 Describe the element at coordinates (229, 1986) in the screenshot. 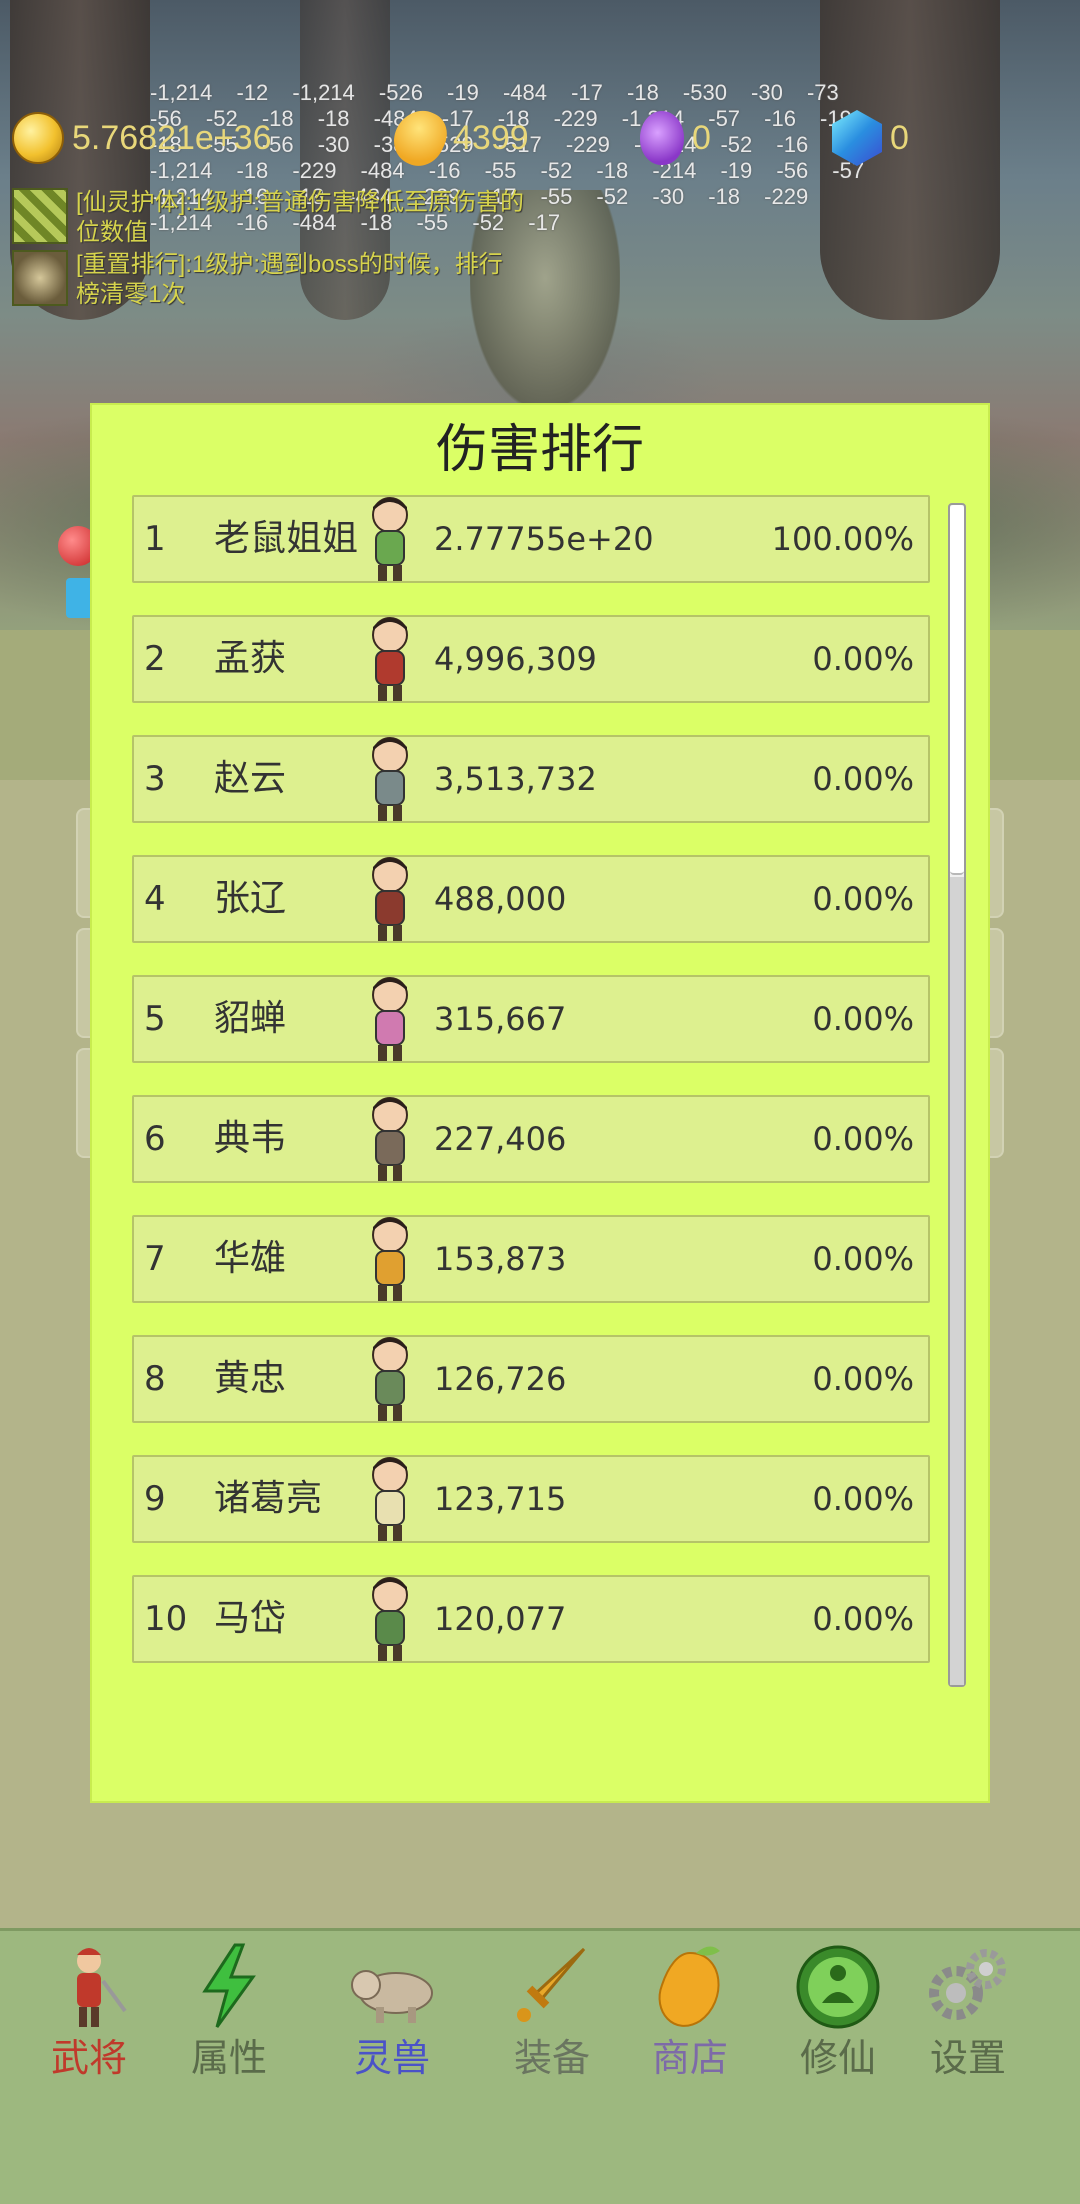

I see `lightning-icon` at that location.